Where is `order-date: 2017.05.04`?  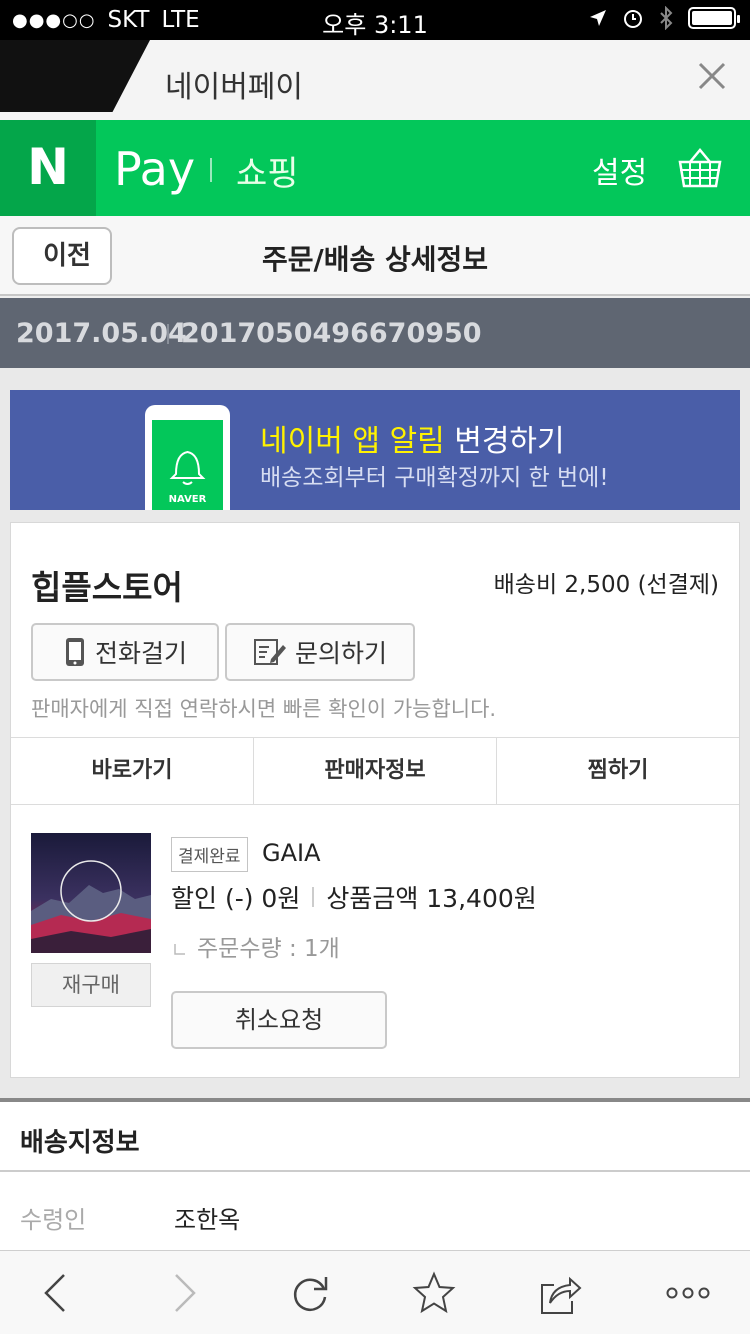
order-date: 2017.05.04 is located at coordinates (101, 333).